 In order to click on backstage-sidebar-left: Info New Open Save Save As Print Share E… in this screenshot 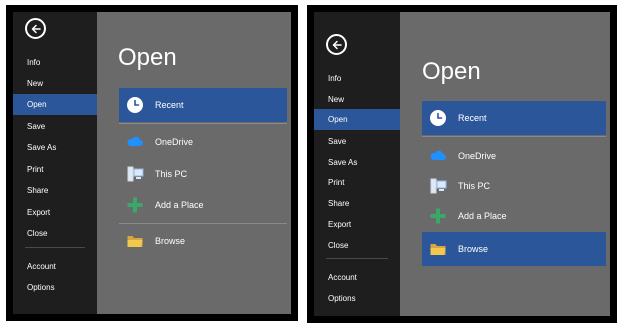, I will do `click(55, 163)`.